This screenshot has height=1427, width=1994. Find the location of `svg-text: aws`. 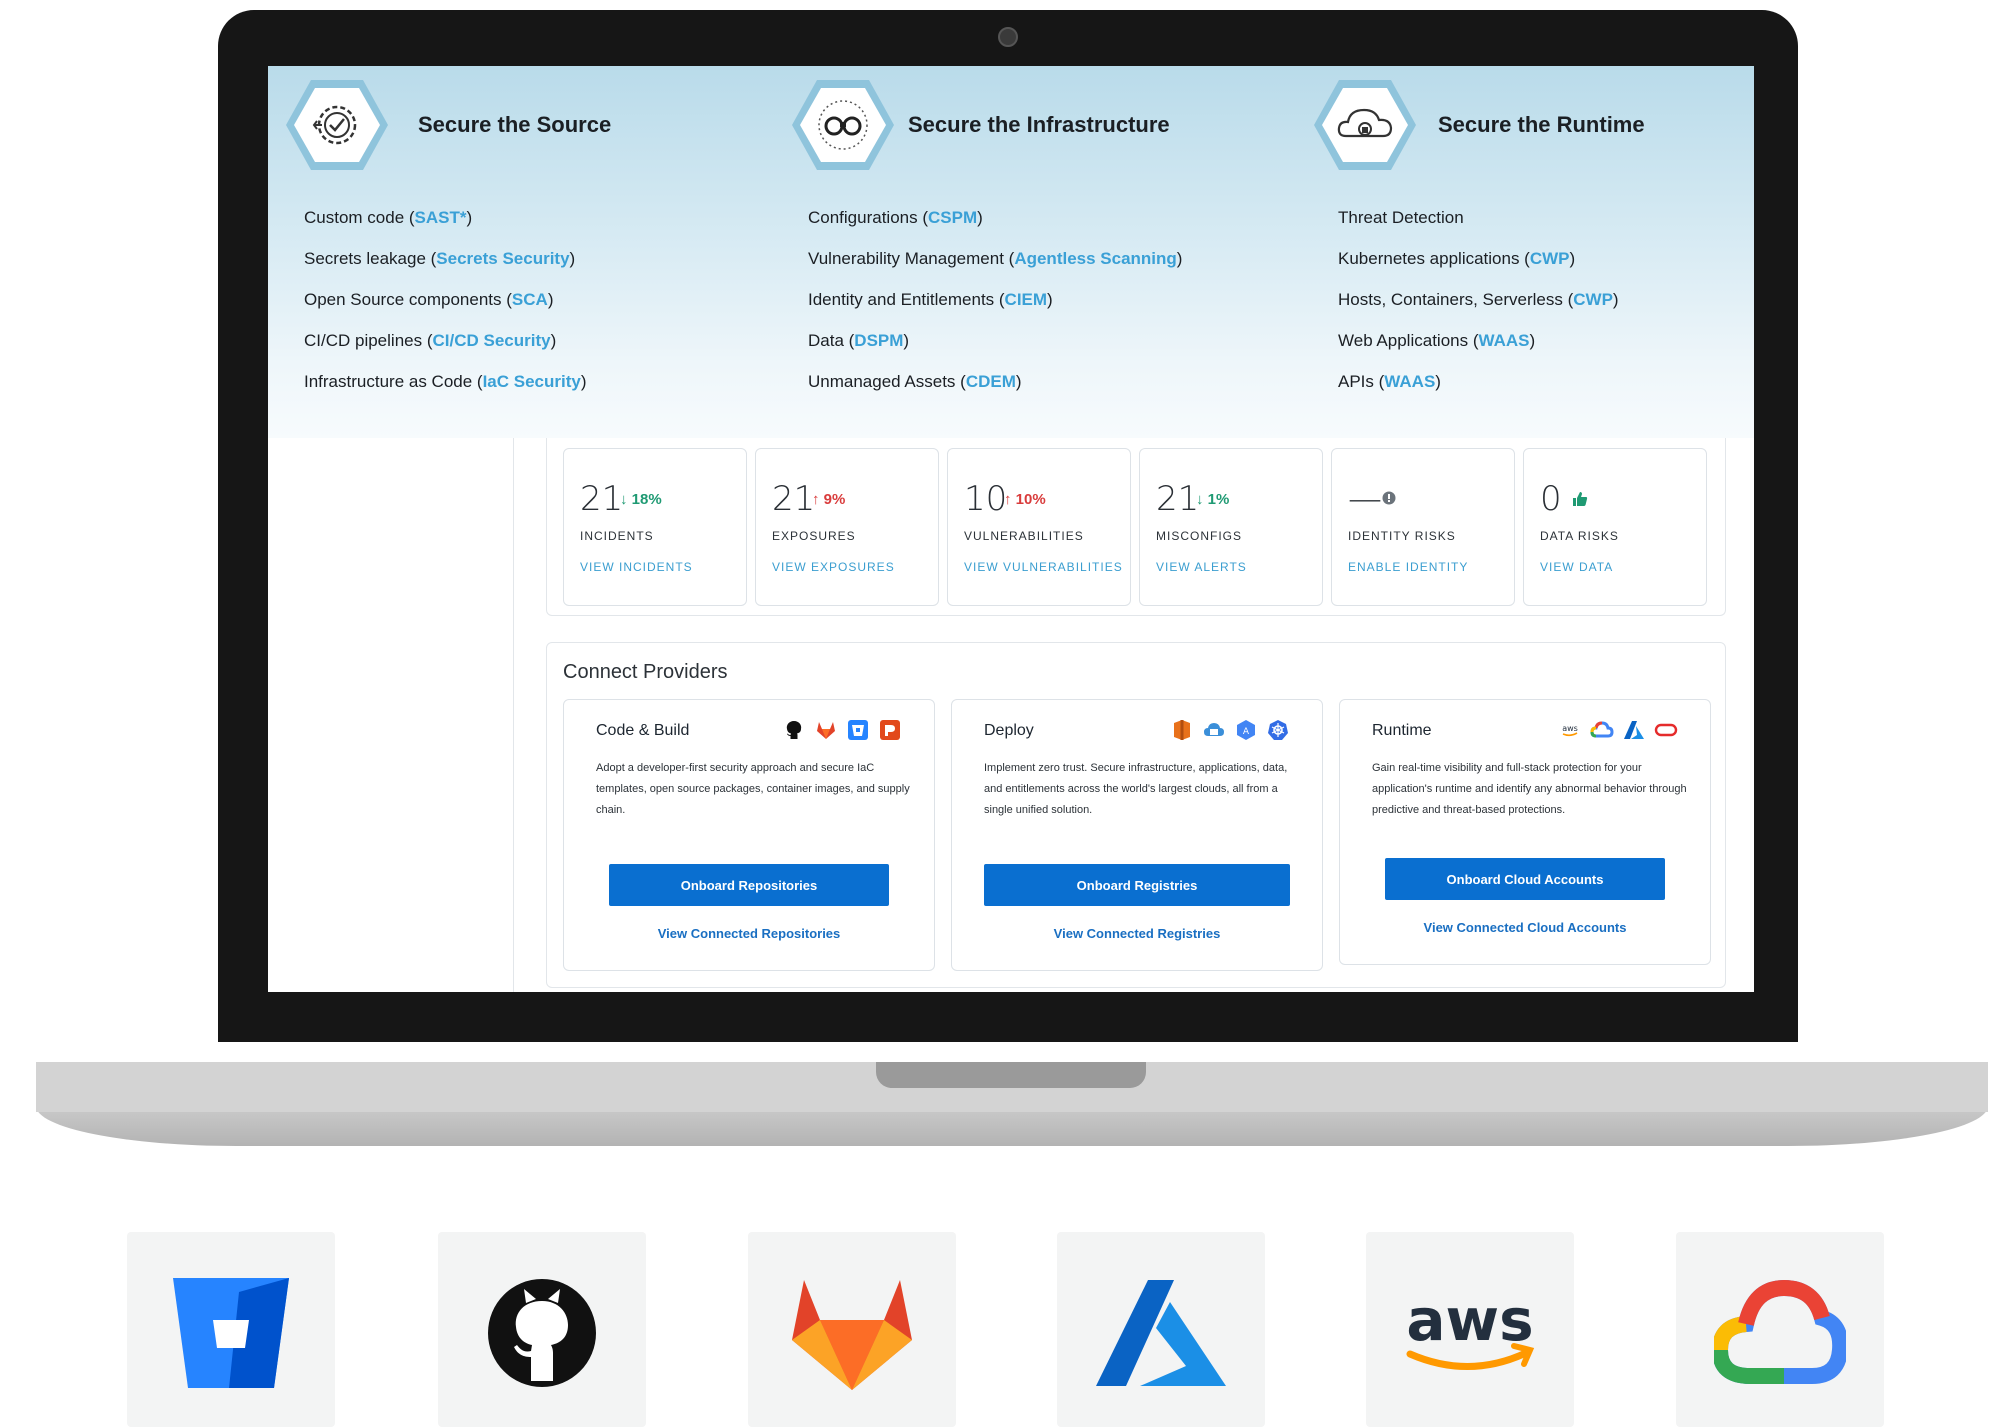

svg-text: aws is located at coordinates (1570, 728).